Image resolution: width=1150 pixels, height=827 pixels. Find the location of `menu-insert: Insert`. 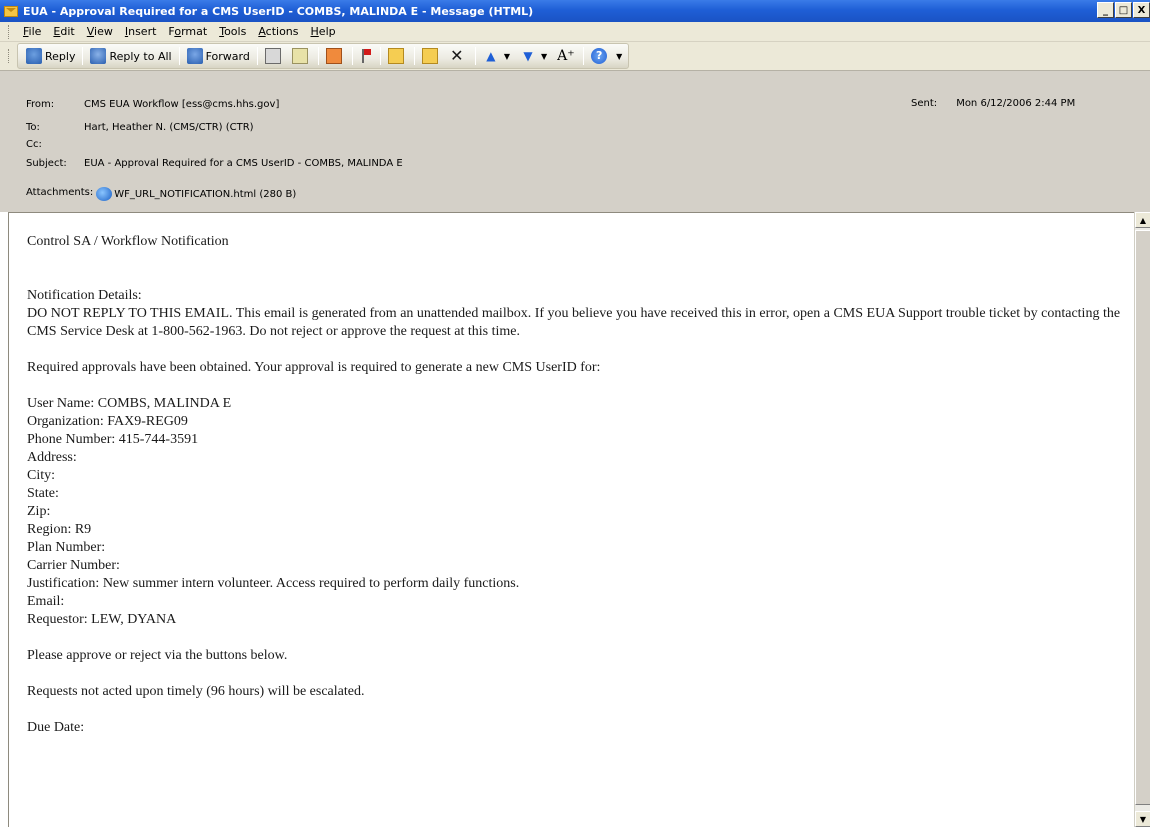

menu-insert: Insert is located at coordinates (141, 31).